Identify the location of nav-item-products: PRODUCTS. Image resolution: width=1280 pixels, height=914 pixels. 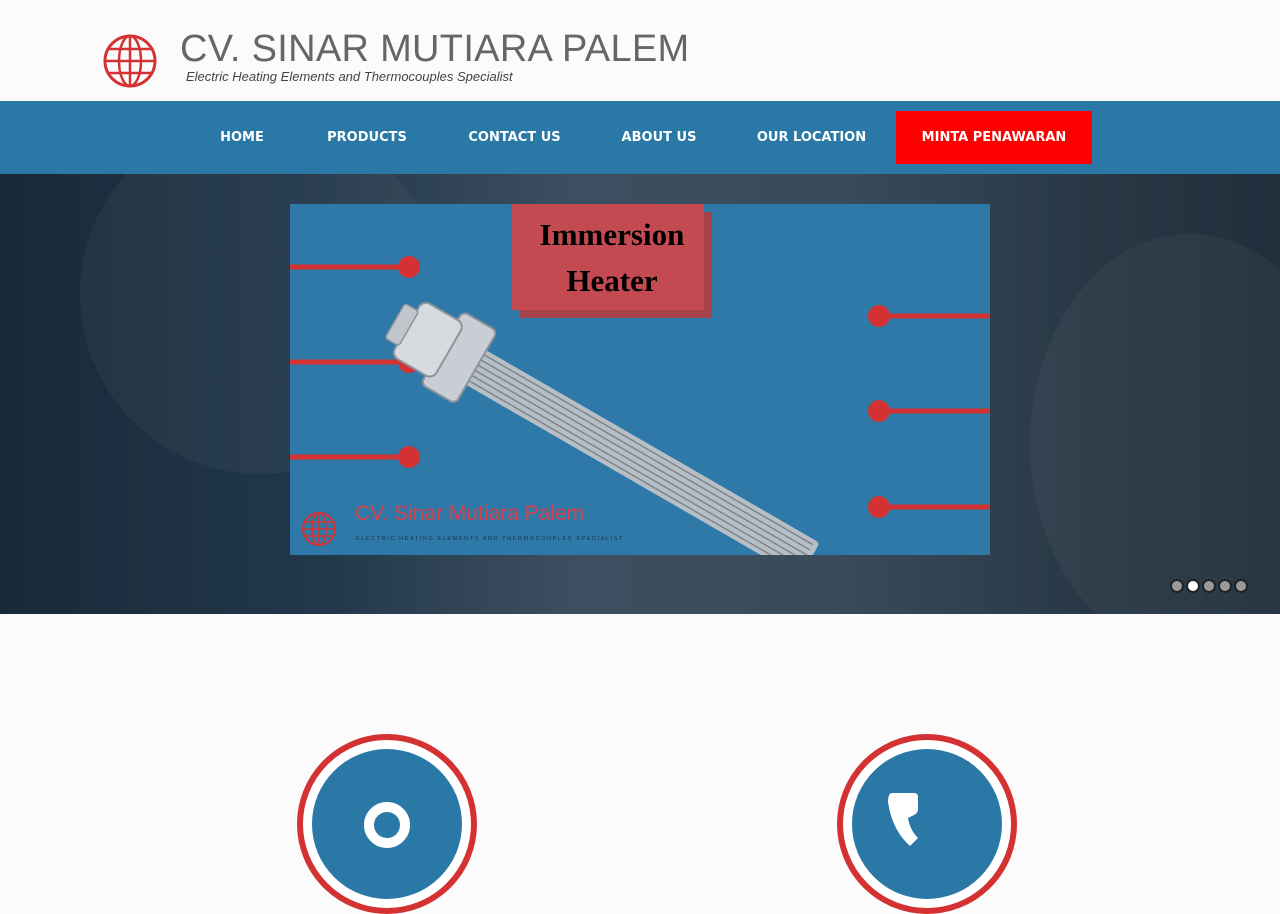
(367, 137).